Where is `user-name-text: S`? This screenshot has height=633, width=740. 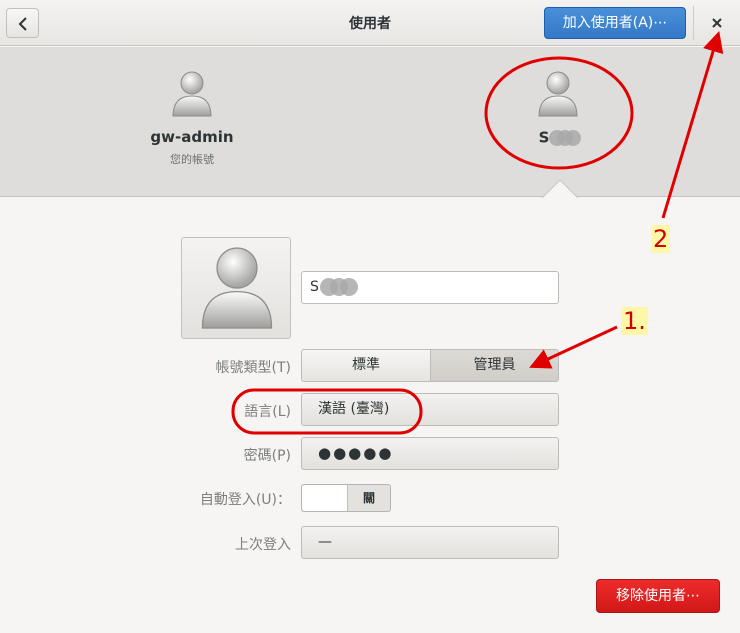 user-name-text: S is located at coordinates (544, 137).